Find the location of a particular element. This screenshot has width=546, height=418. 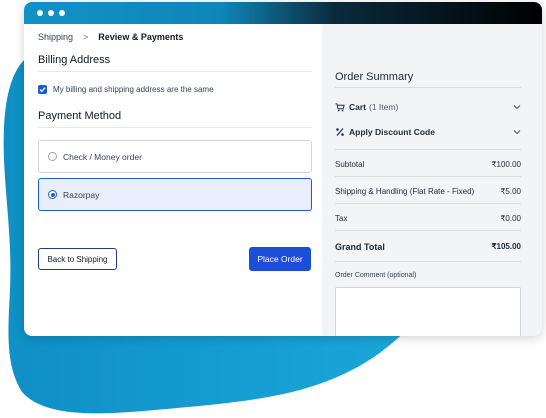

grand-total-value: ₹105.00 is located at coordinates (506, 246).